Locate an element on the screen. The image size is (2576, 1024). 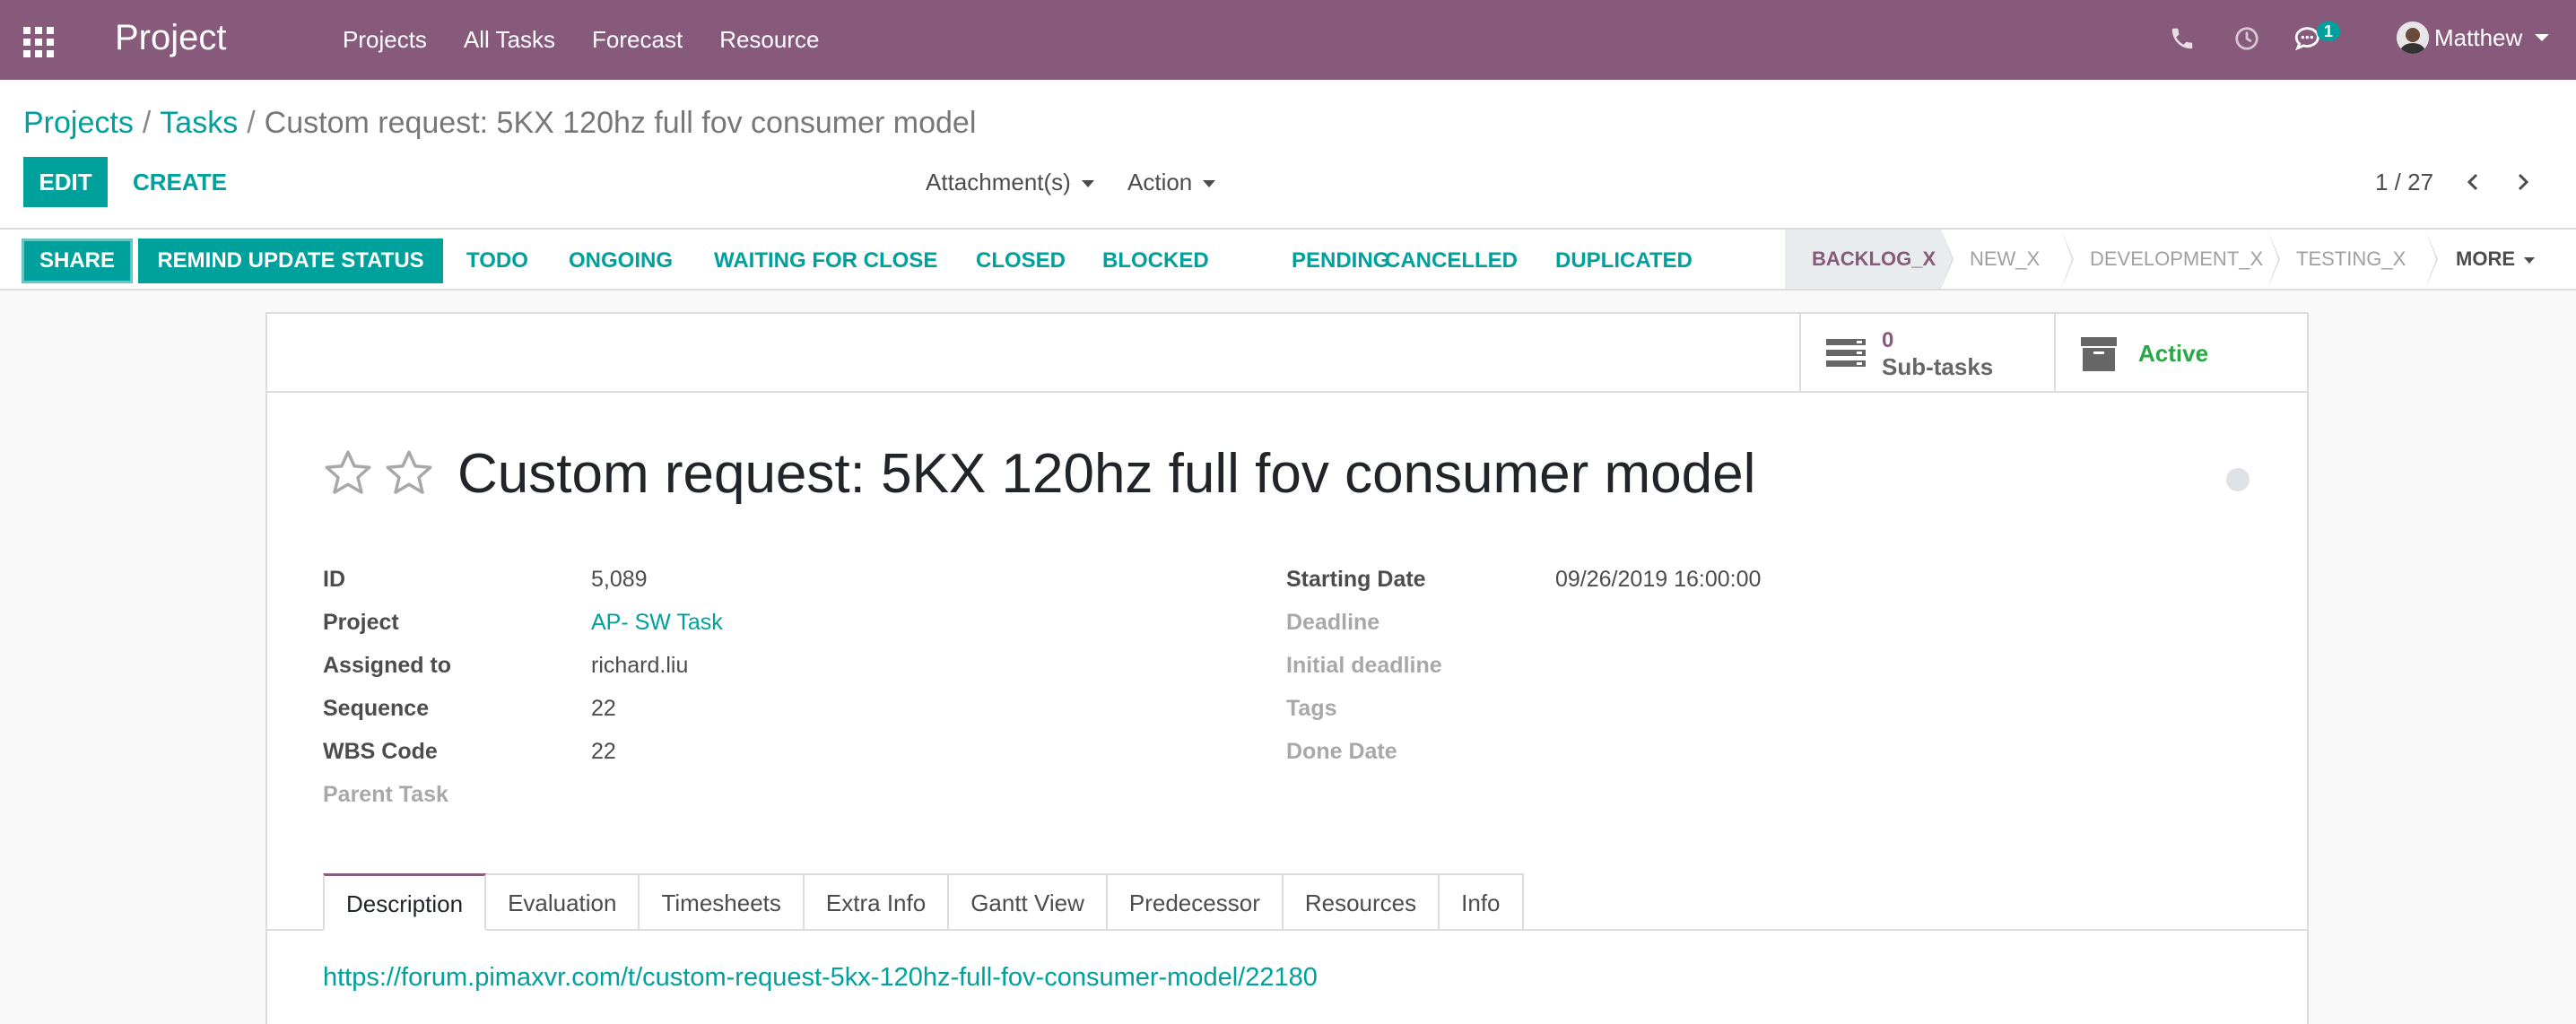
chevron-left-icon is located at coordinates (2474, 182).